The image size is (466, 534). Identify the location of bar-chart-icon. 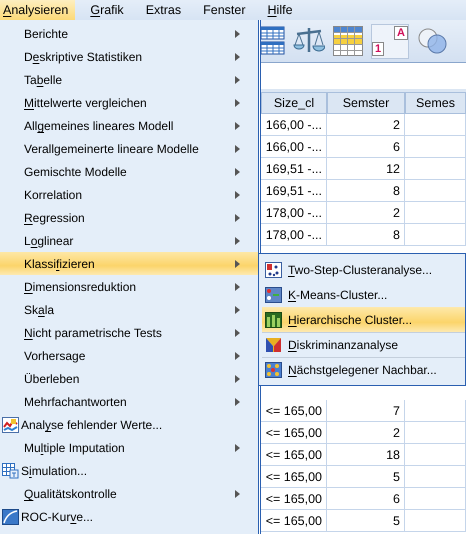
(273, 320).